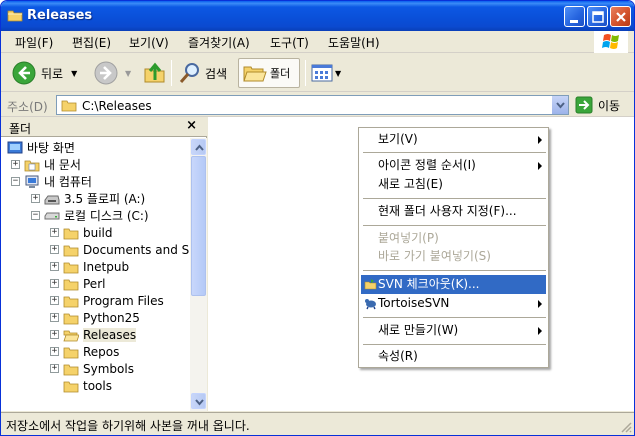 This screenshot has width=635, height=436. What do you see at coordinates (92, 368) in the screenshot?
I see `tree-item-folder: + Symbols` at bounding box center [92, 368].